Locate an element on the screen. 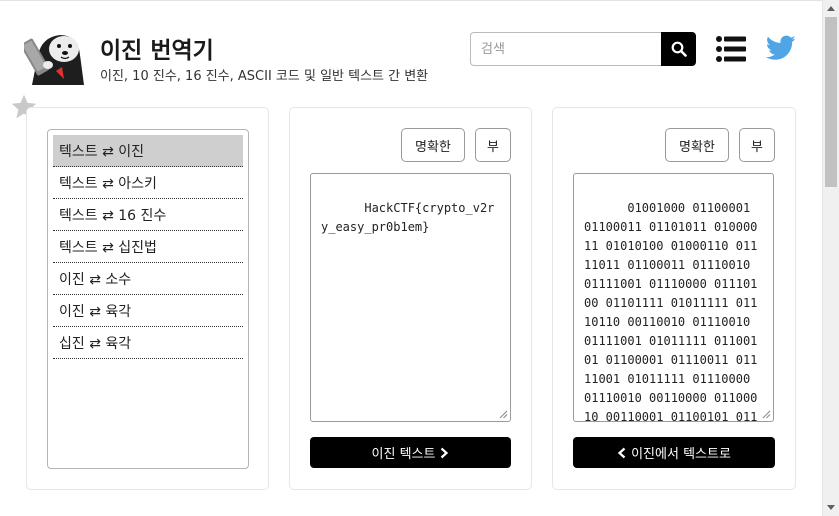  twitter-icon is located at coordinates (780, 48).